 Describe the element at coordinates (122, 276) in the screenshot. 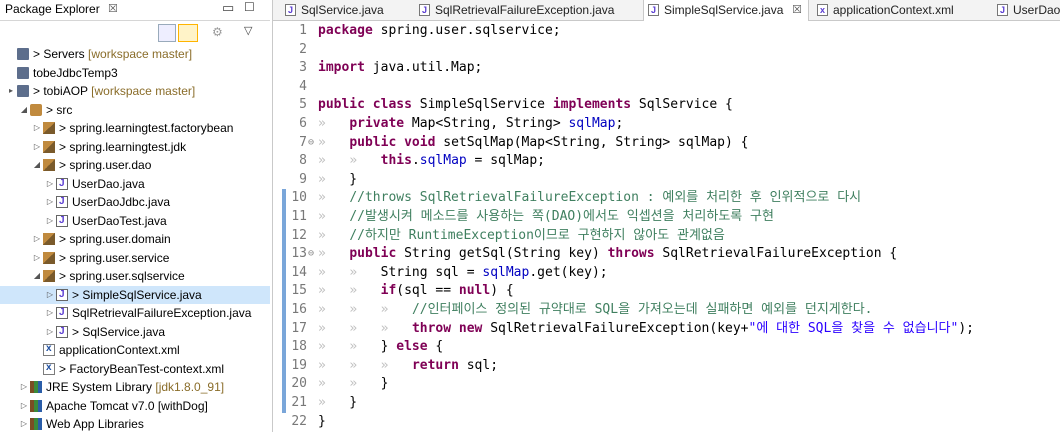

I see `tree-item-label: > spring.user.sqlservice` at that location.